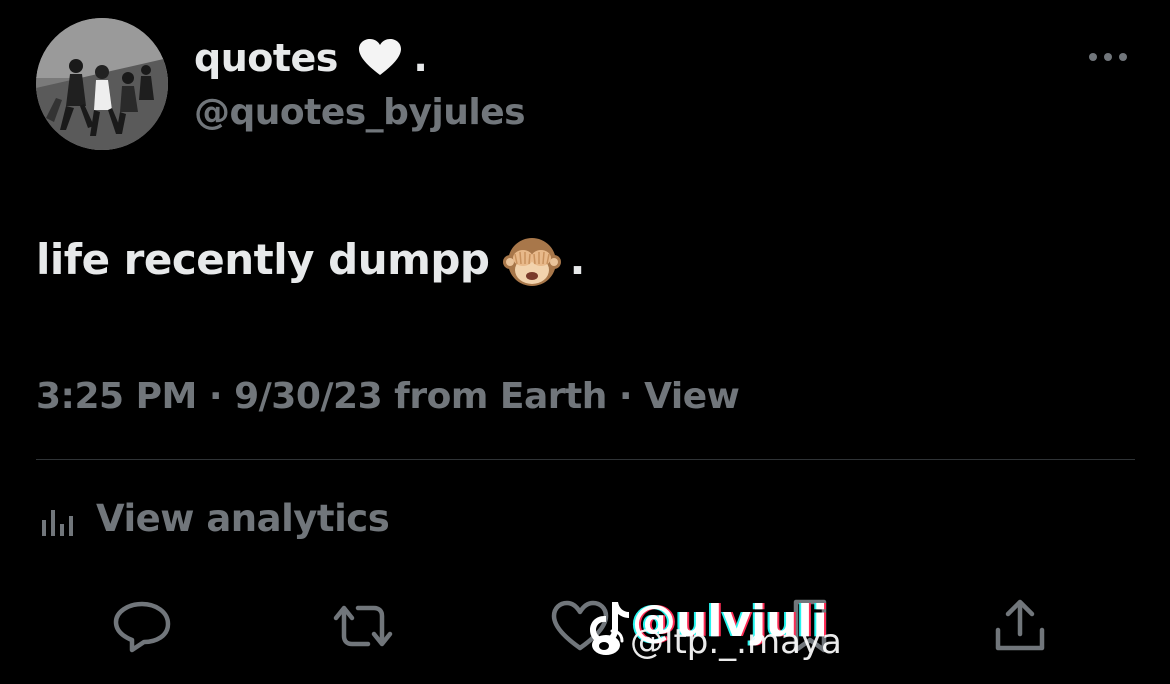  What do you see at coordinates (388, 396) in the screenshot?
I see `tweet-metadata: 3:25 PM · 9/30/23 from Earth · View` at bounding box center [388, 396].